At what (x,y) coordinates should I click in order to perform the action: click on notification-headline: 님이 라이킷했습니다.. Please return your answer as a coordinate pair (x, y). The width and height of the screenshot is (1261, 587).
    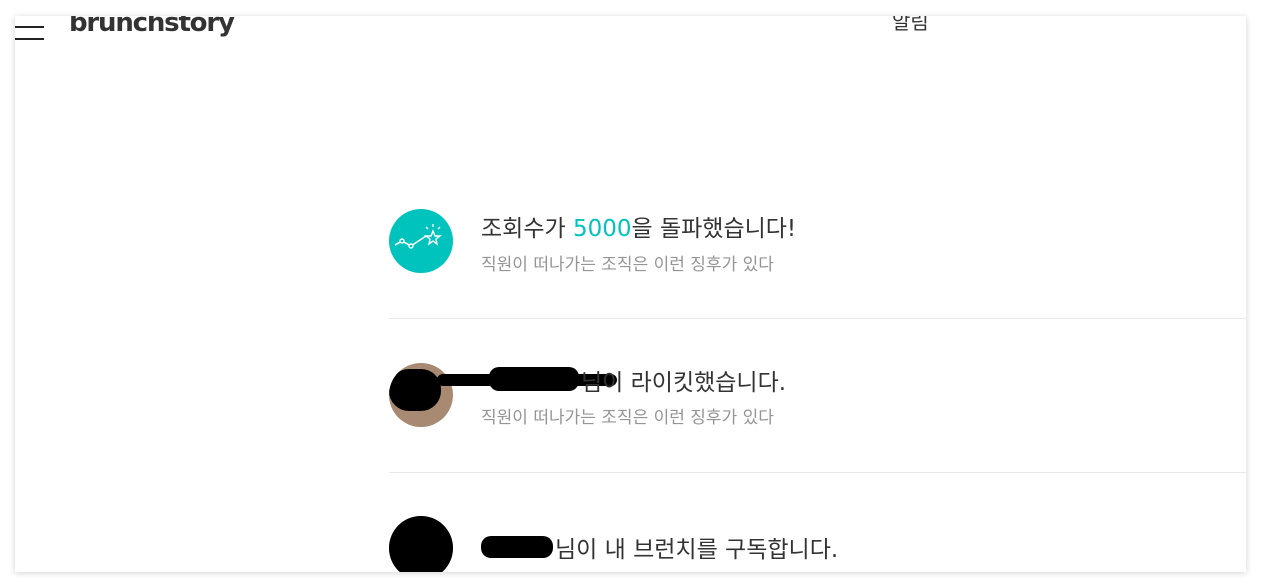
    Looking at the image, I should click on (683, 380).